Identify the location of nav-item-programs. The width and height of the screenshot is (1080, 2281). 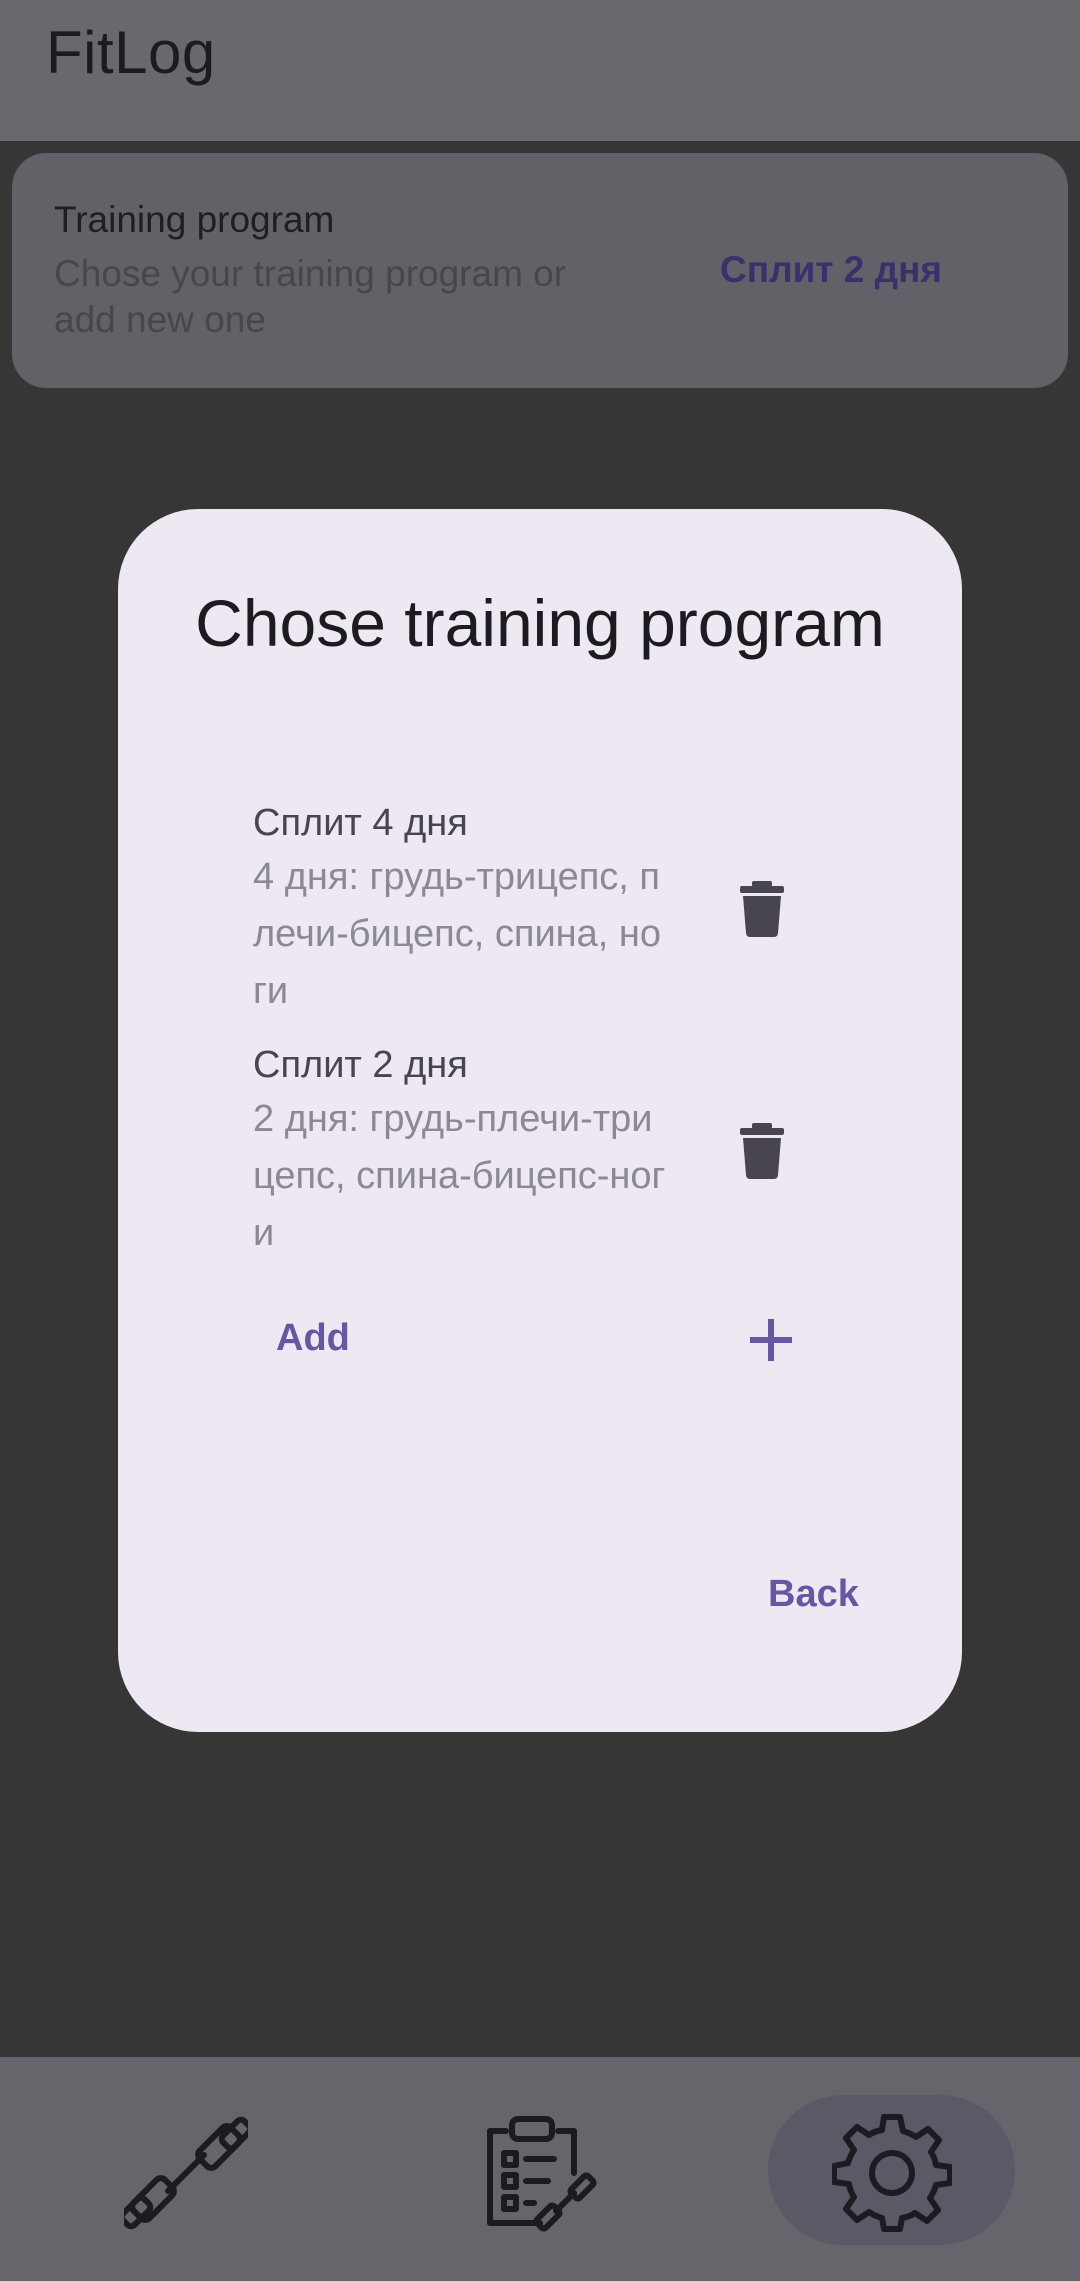
(540, 2169).